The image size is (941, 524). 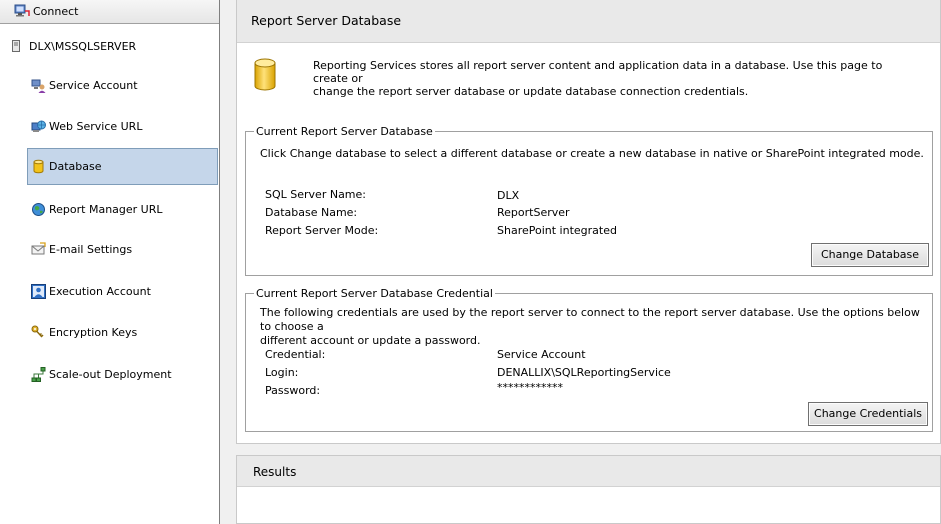 I want to click on page-title: Report Server Database, so click(x=326, y=20).